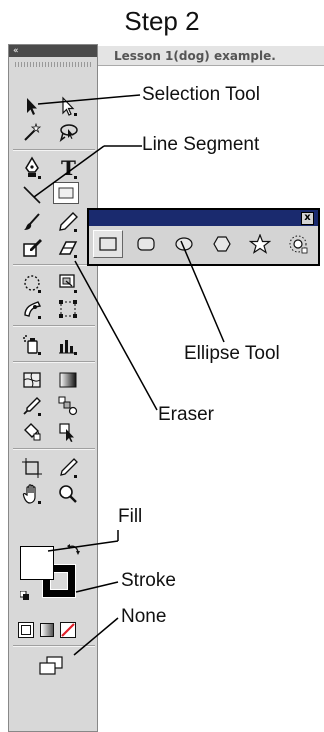  I want to click on selection-tool-callout-line, so click(89, 99).